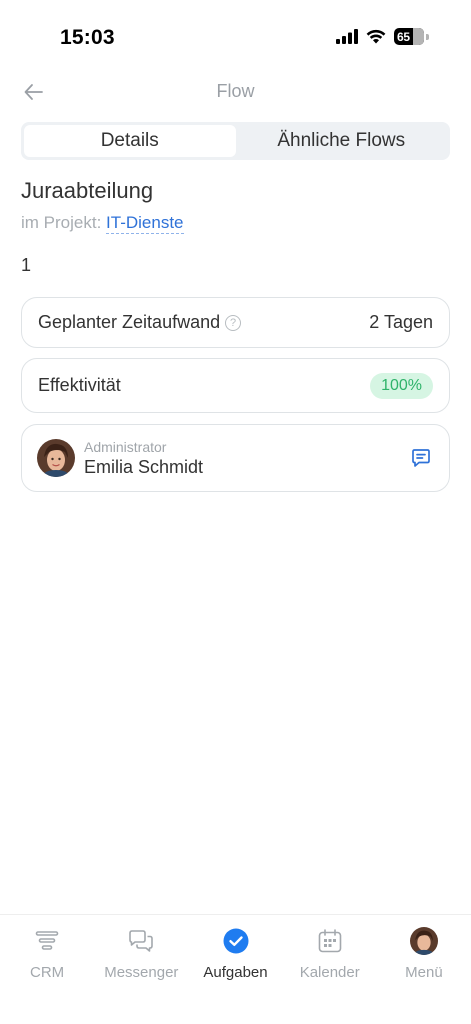 The width and height of the screenshot is (471, 1024). Describe the element at coordinates (129, 322) in the screenshot. I see `planned-time-label: Geplanter Zeitaufwand` at that location.